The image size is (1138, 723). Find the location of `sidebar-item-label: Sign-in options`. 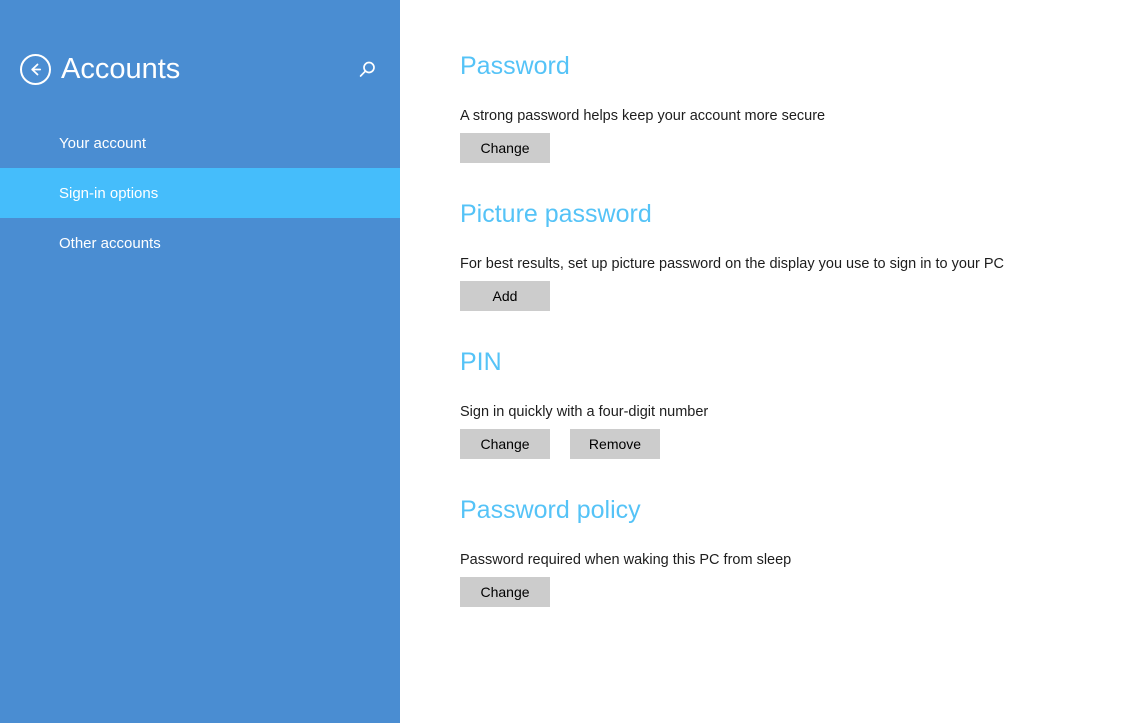

sidebar-item-label: Sign-in options is located at coordinates (109, 193).